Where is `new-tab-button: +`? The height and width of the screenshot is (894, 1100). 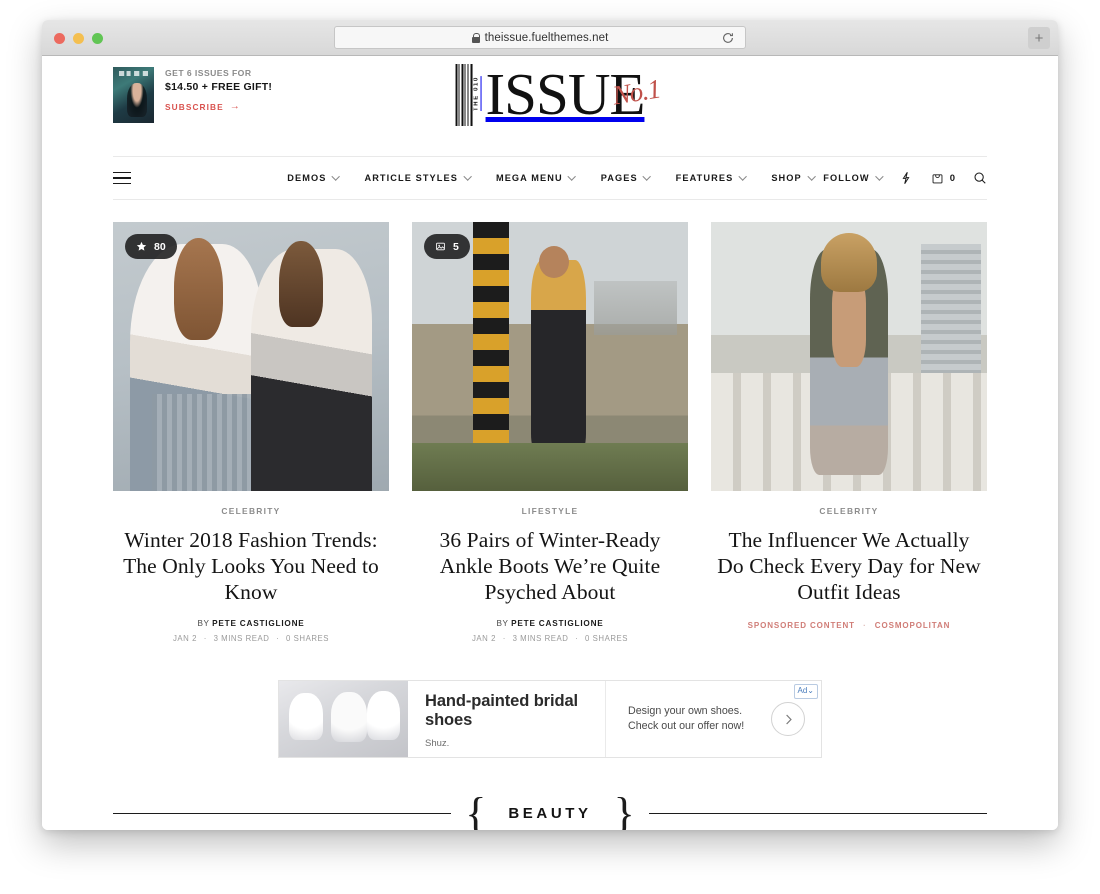
new-tab-button: + is located at coordinates (1039, 38).